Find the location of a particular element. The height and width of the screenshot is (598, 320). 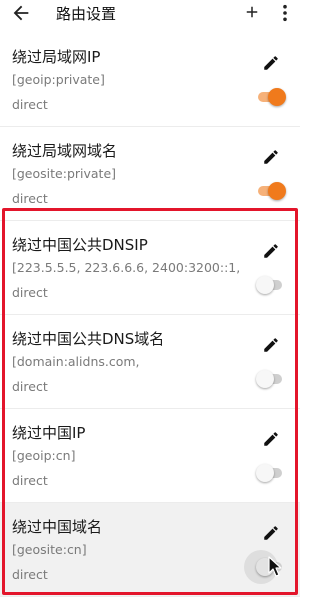

route-name: 绕过局域网域名 is located at coordinates (65, 151).